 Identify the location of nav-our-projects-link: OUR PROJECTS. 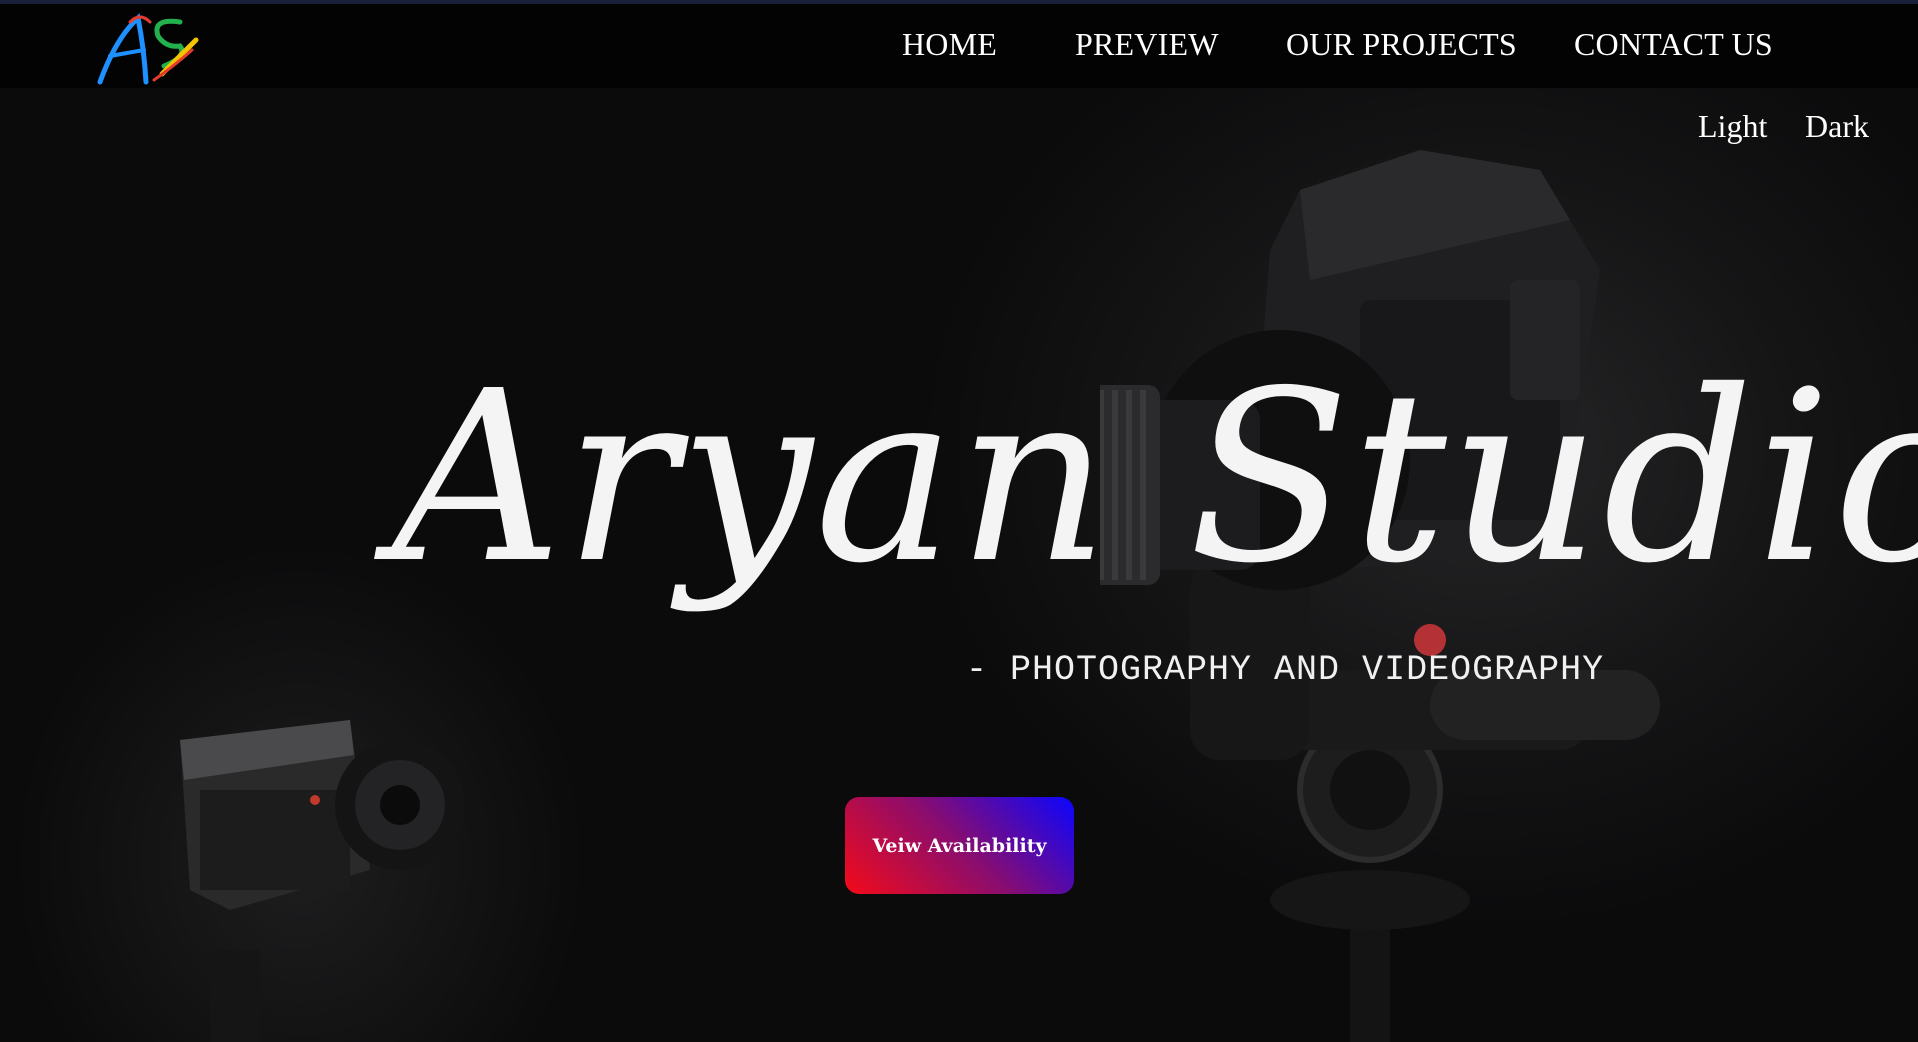
(1401, 44).